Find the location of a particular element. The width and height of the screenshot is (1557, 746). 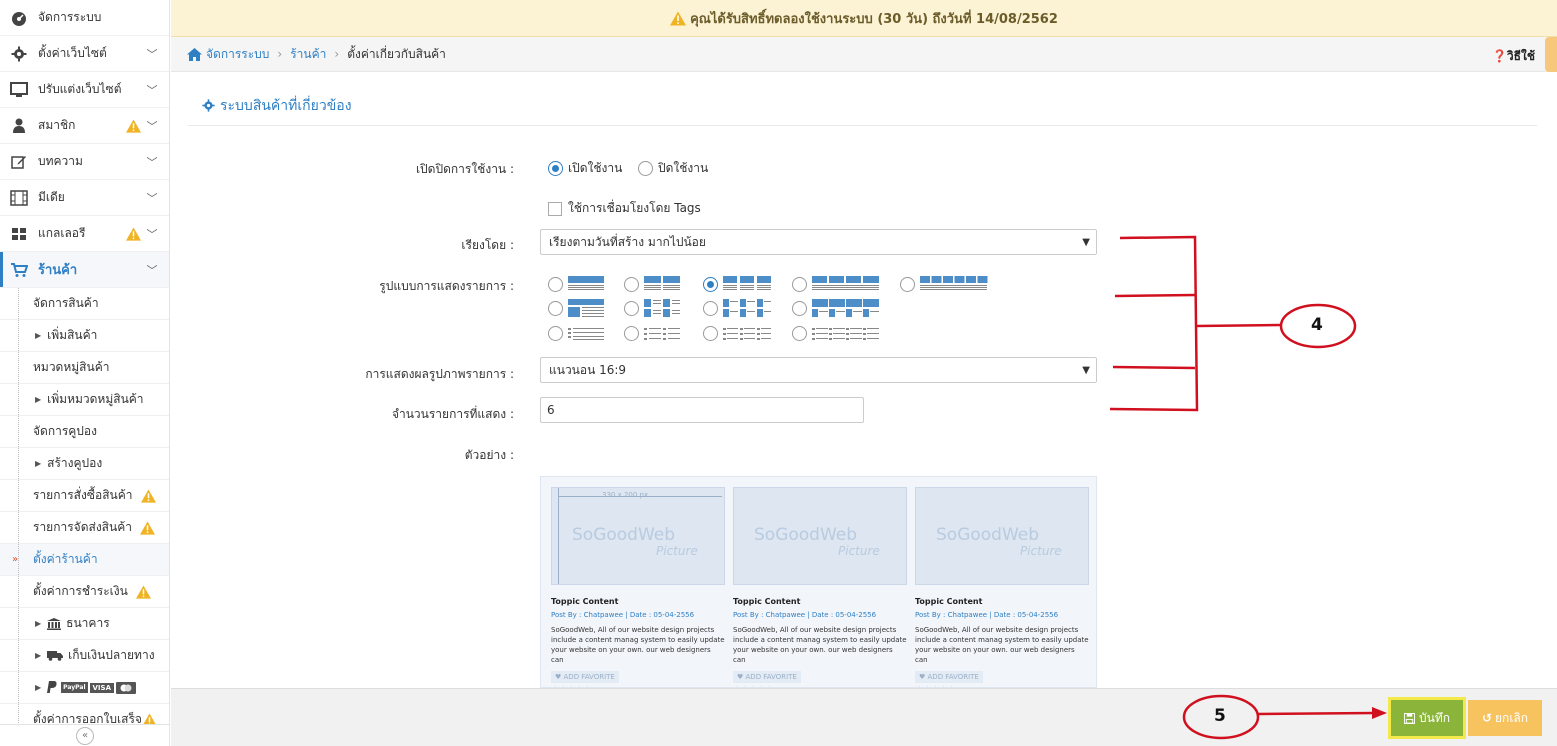

help-link: ❓วิธีใช้ is located at coordinates (1513, 56).